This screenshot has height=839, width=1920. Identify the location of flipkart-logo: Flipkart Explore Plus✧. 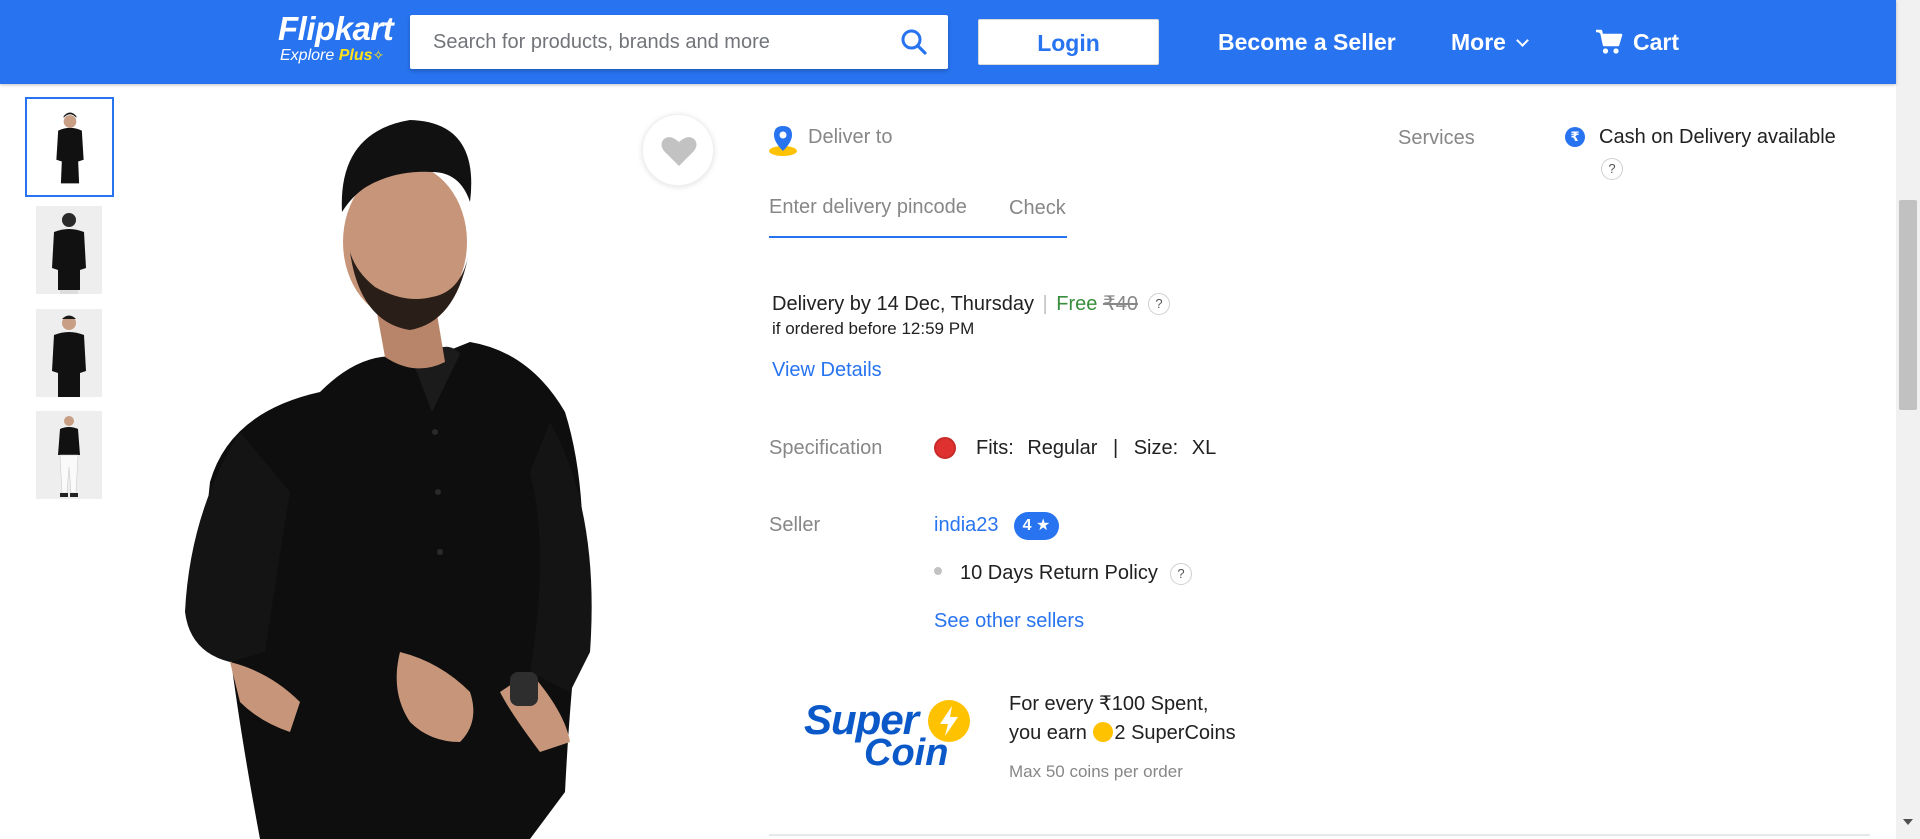
(336, 37).